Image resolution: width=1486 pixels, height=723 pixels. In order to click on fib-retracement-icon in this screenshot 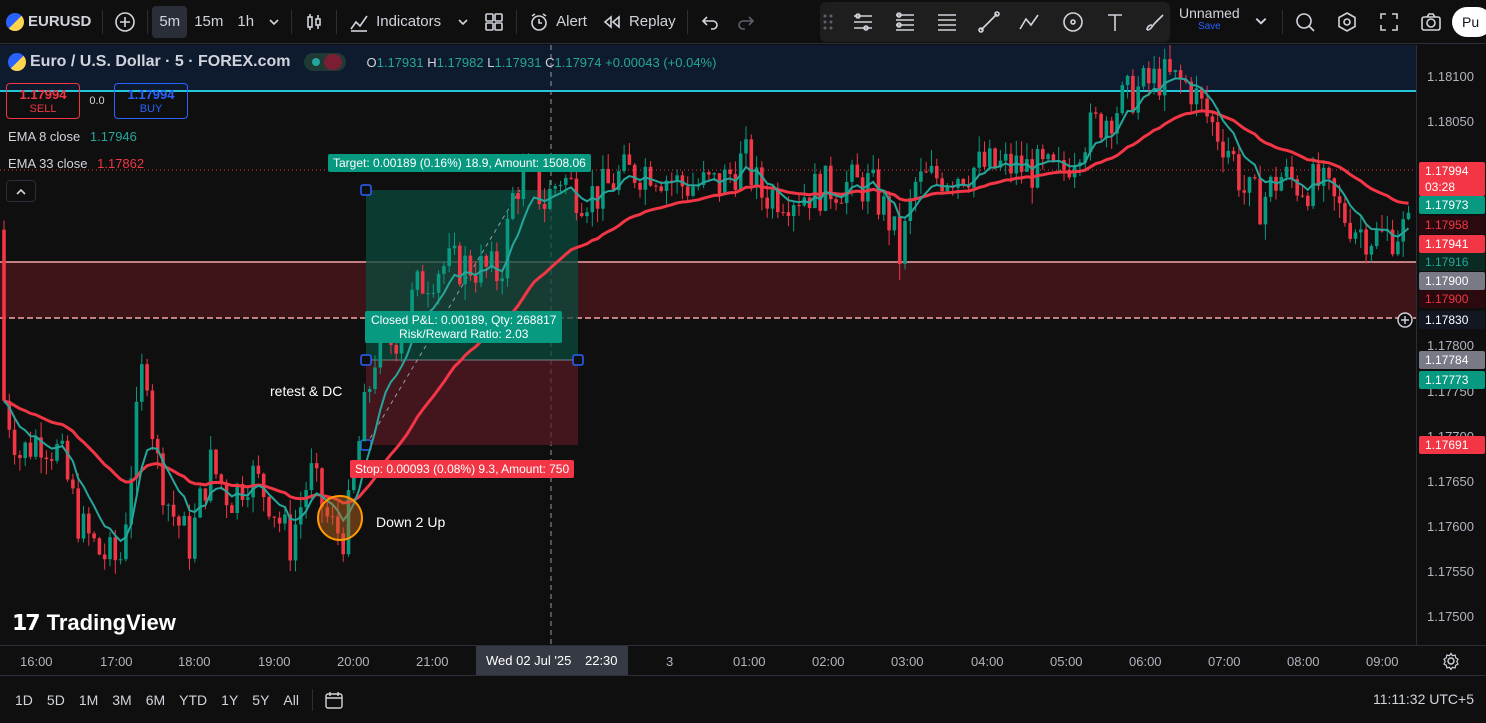, I will do `click(863, 22)`.